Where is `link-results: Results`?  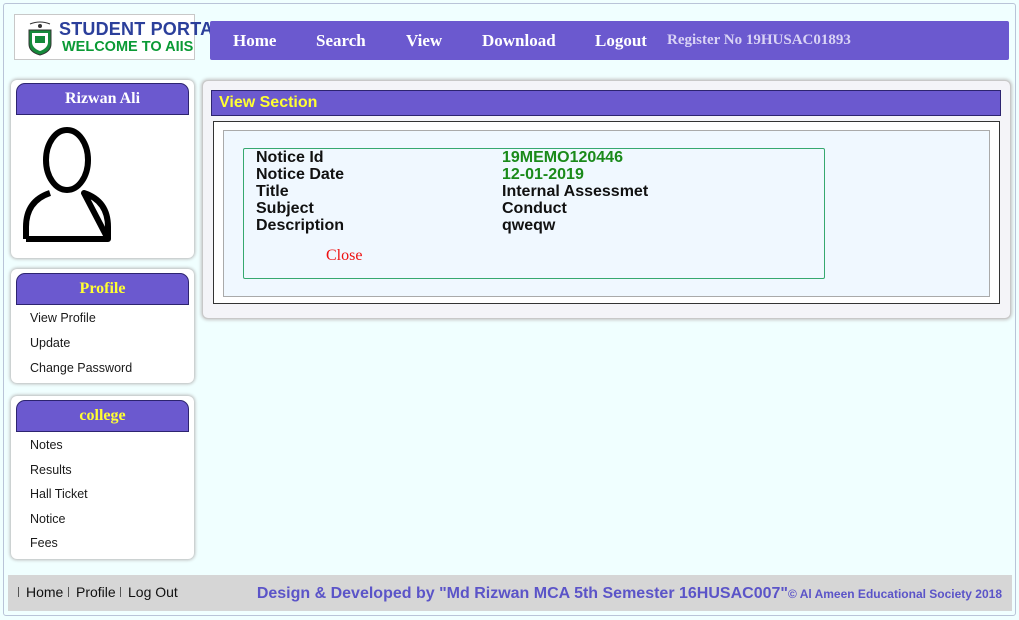
link-results: Results is located at coordinates (51, 470).